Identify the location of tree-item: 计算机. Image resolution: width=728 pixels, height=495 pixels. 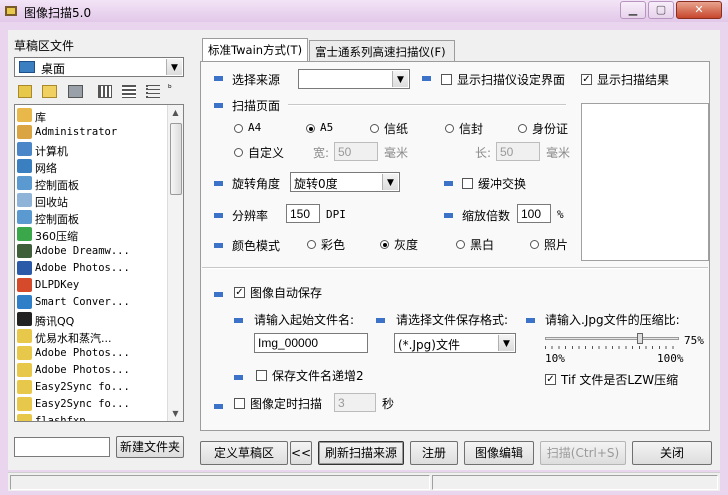
(92, 149).